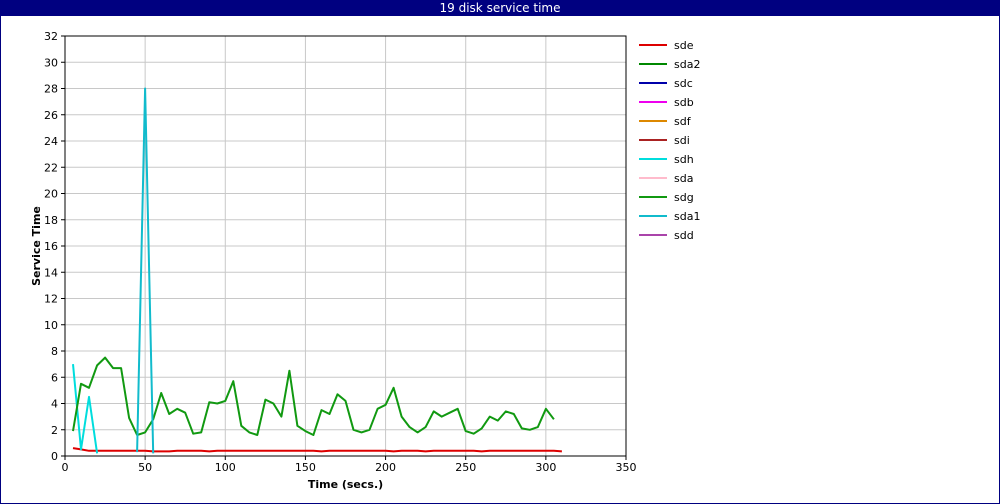 This screenshot has width=1000, height=504. I want to click on y-tick-label: 12, so click(51, 299).